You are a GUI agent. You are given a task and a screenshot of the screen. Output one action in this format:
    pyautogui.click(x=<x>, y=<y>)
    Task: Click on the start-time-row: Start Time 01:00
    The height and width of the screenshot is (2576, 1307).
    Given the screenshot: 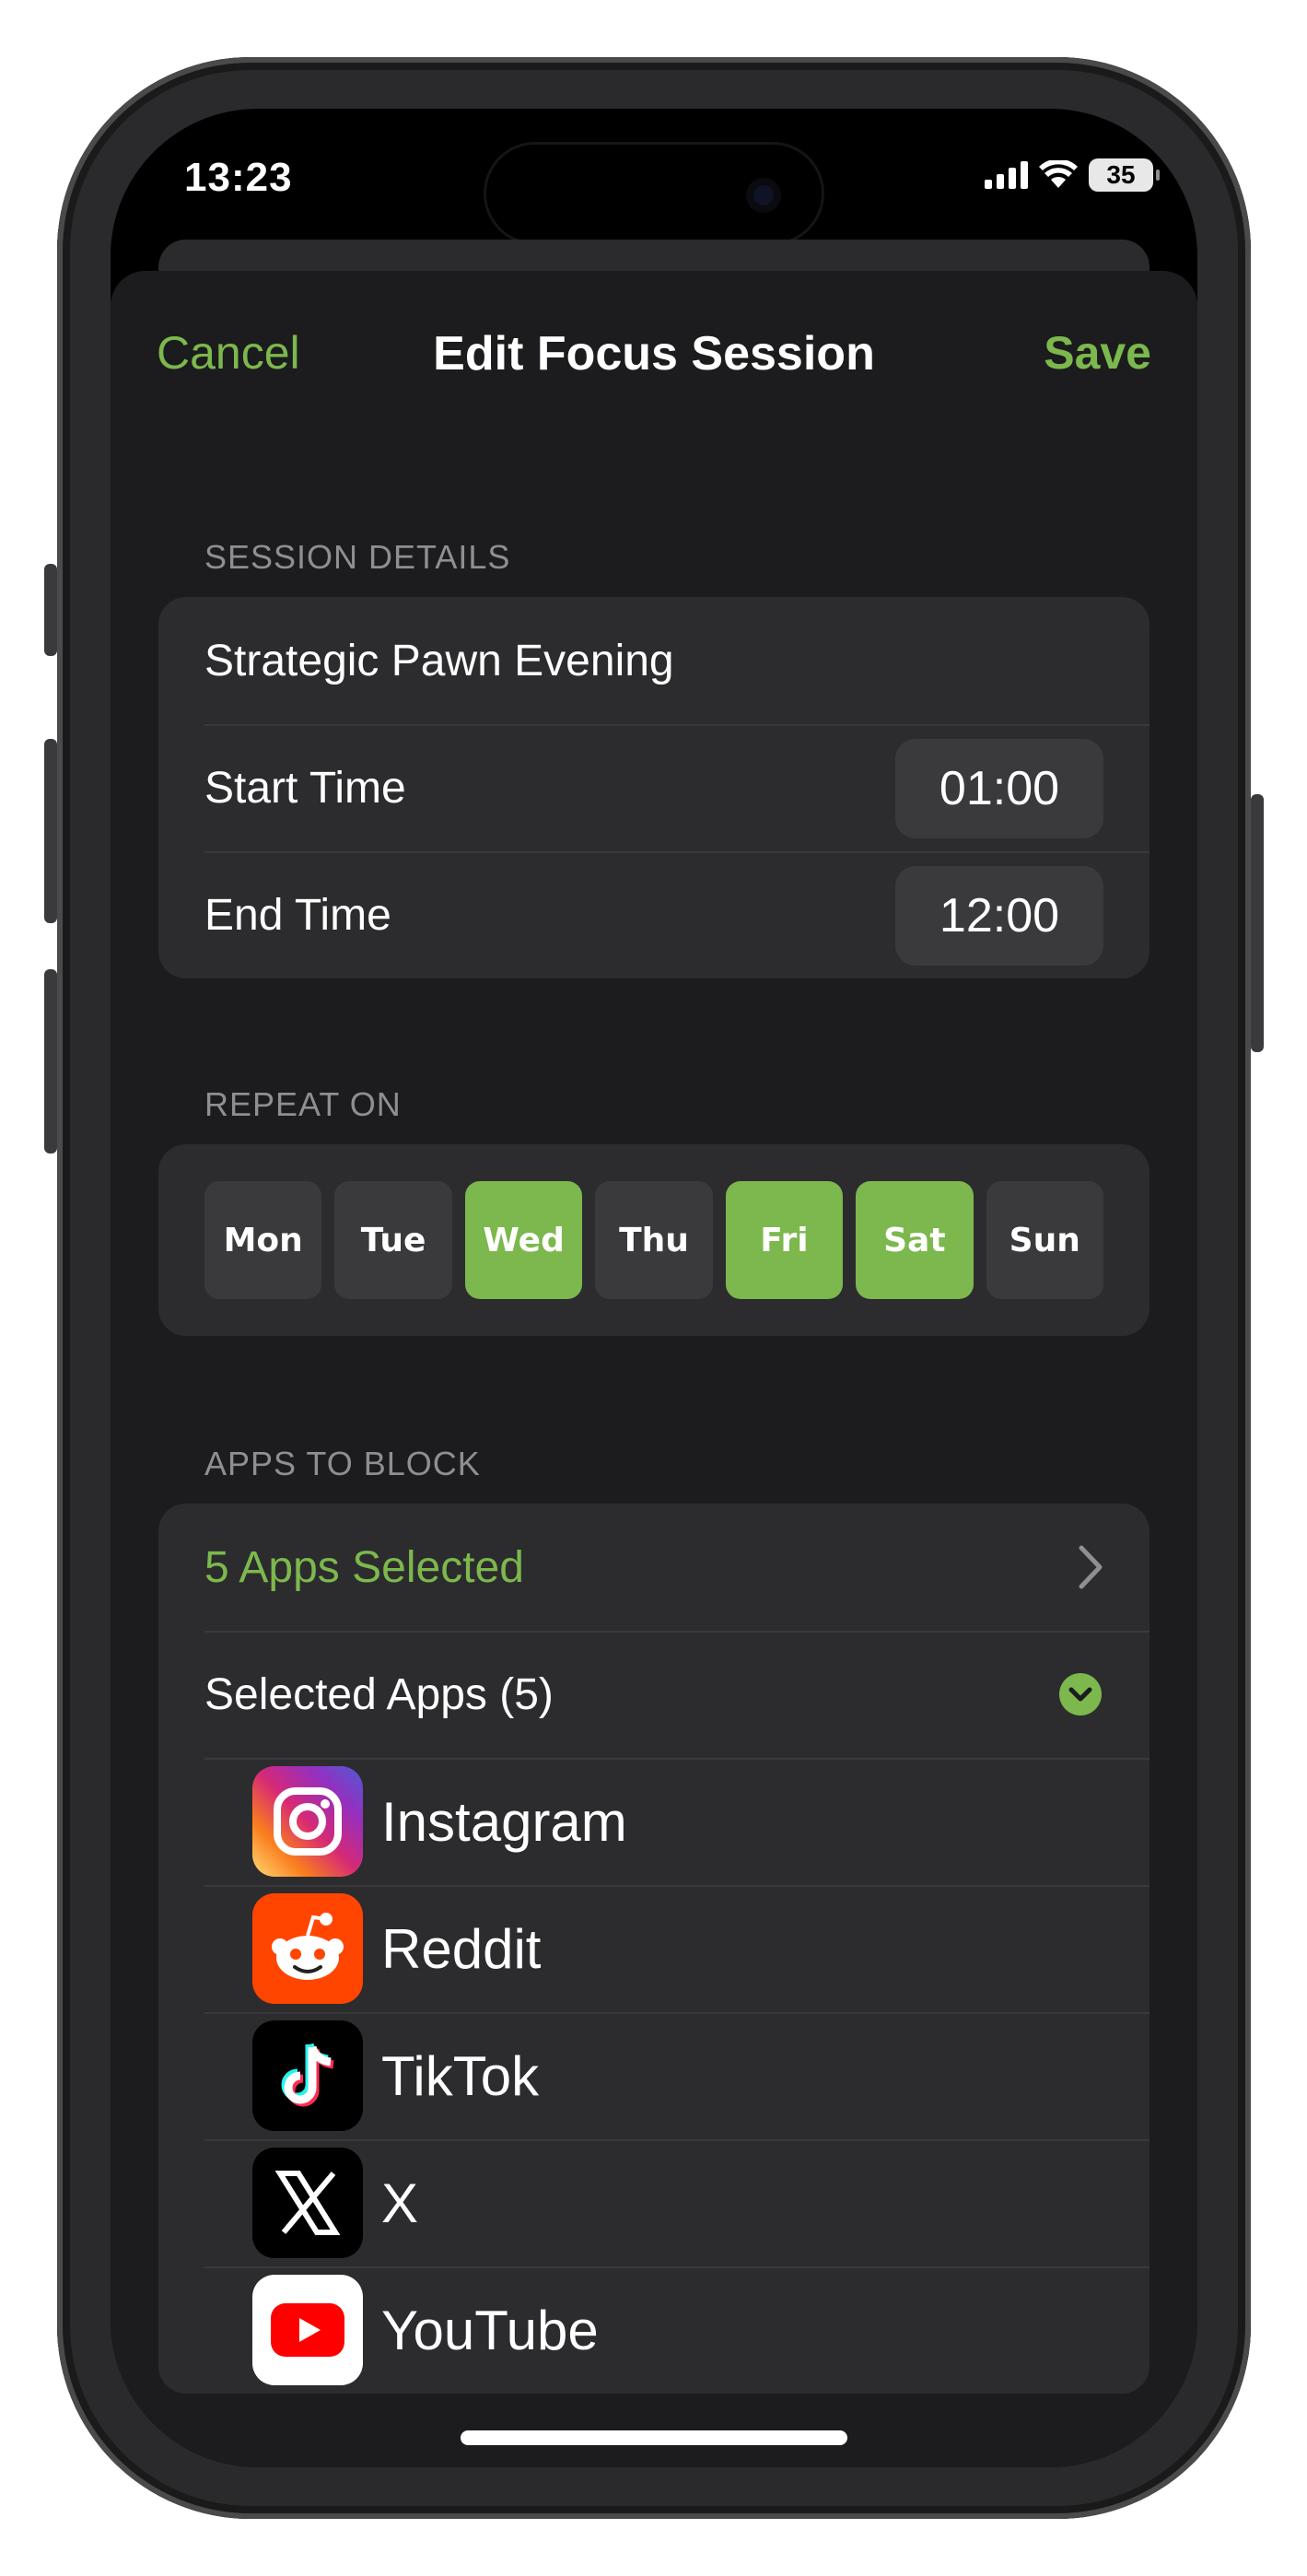 What is the action you would take?
    pyautogui.click(x=653, y=787)
    